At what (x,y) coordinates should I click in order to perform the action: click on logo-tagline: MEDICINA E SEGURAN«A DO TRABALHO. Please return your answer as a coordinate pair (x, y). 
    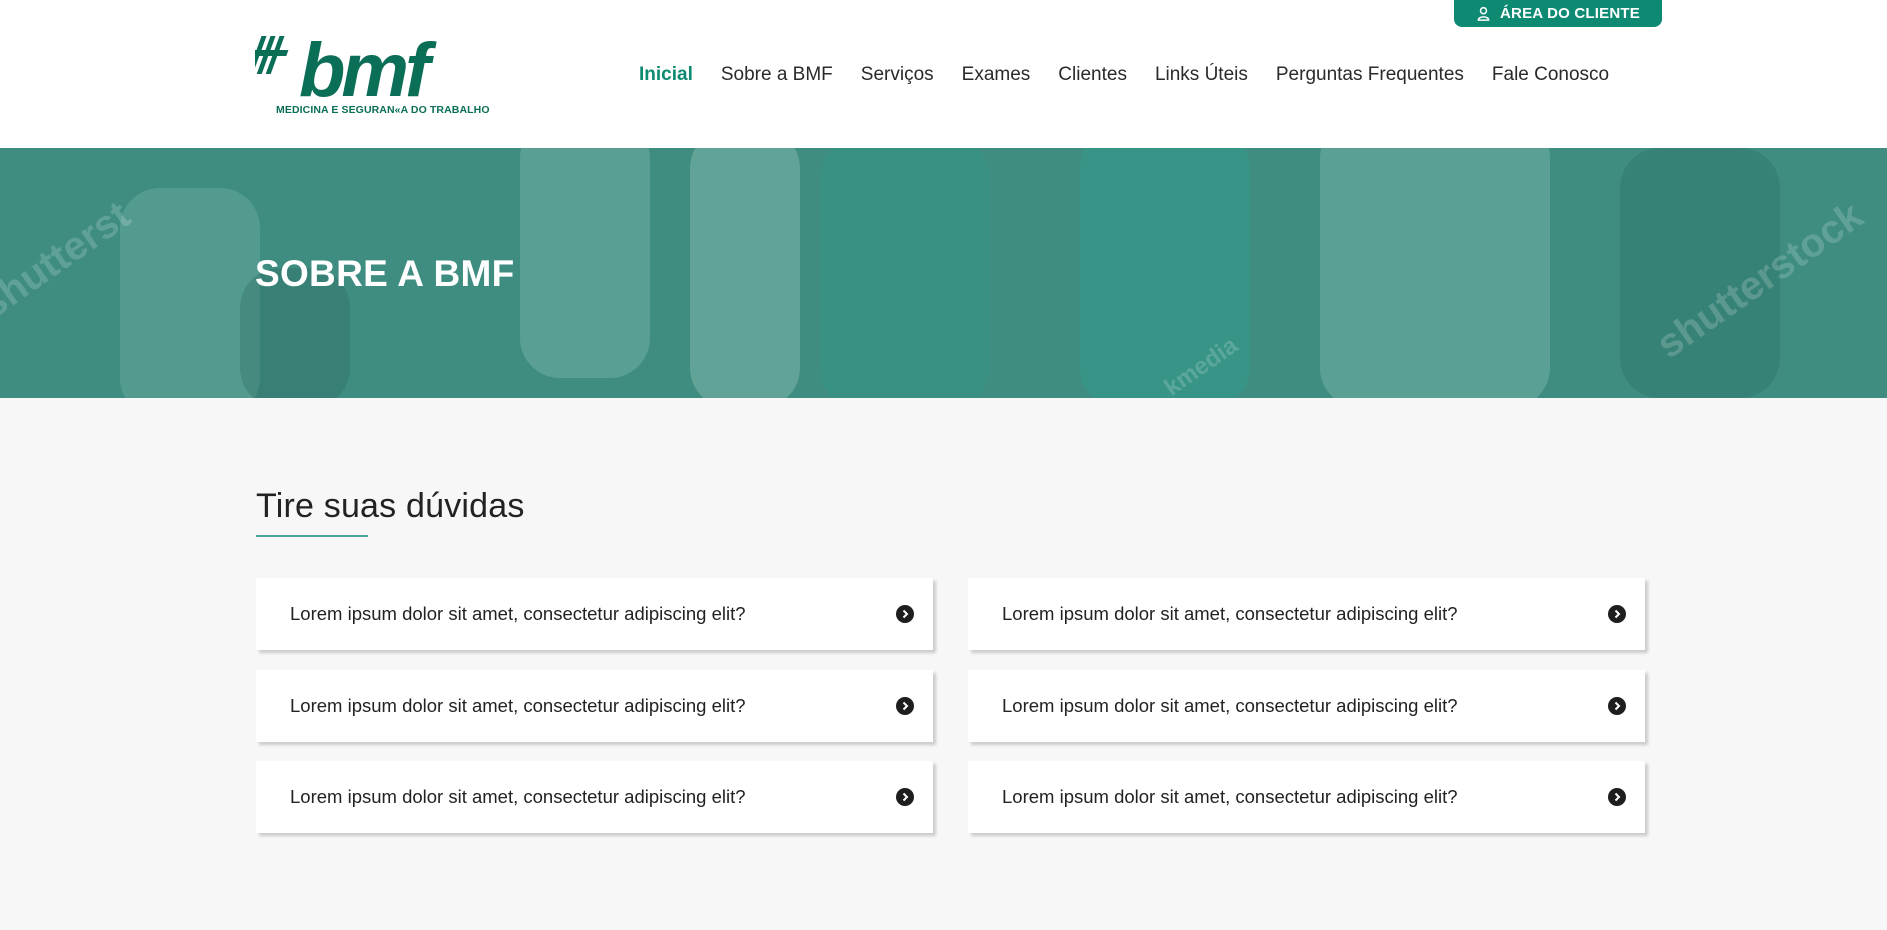
    Looking at the image, I should click on (383, 110).